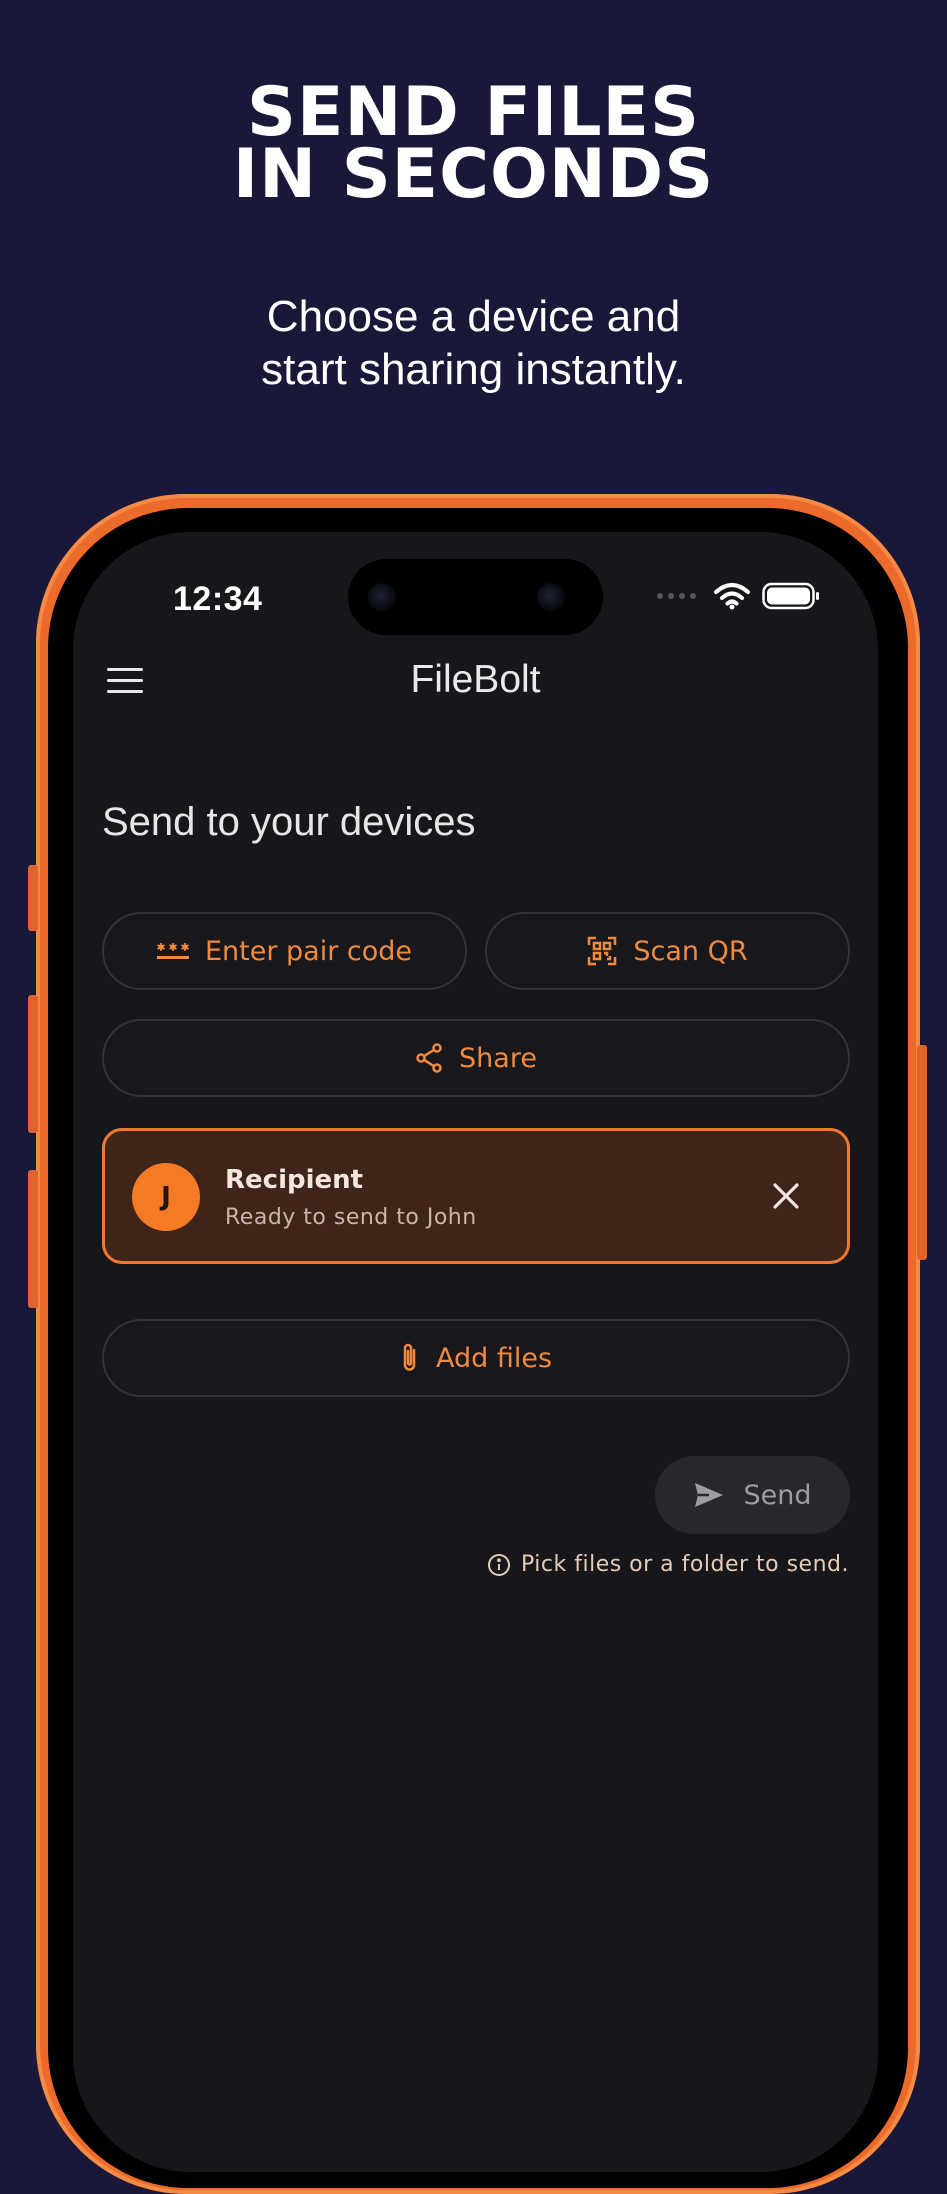 The width and height of the screenshot is (947, 2194). Describe the element at coordinates (786, 1196) in the screenshot. I see `close-icon` at that location.